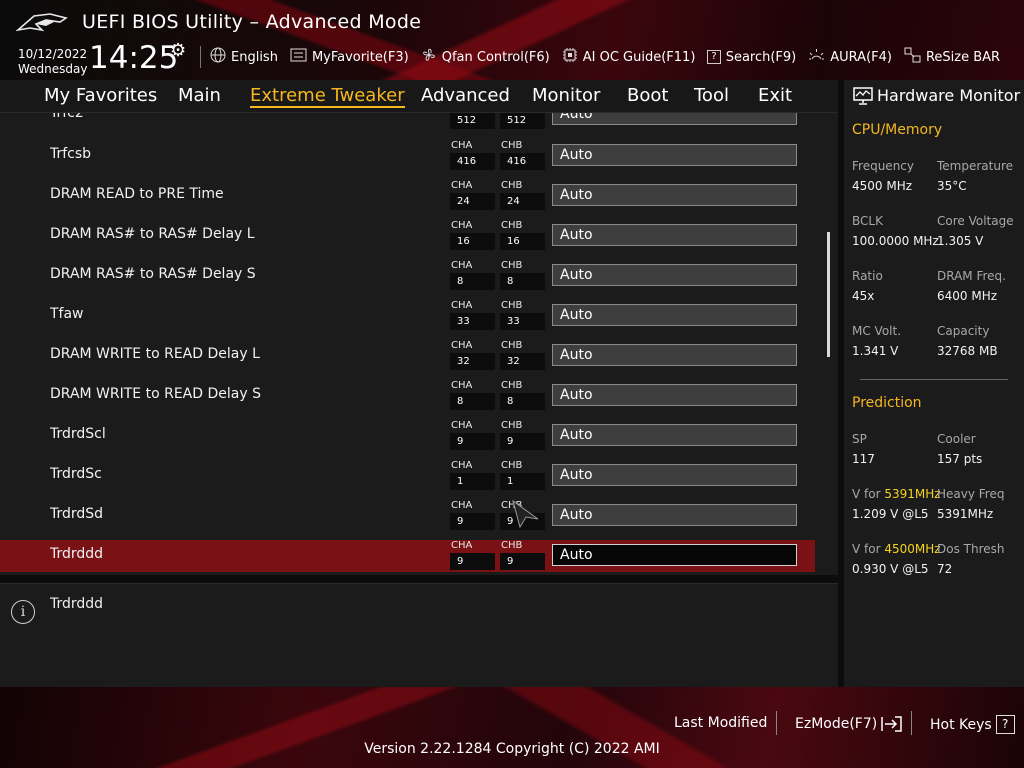 Image resolution: width=1024 pixels, height=768 pixels. What do you see at coordinates (522, 156) in the screenshot?
I see `chb-timing: CHB 416` at bounding box center [522, 156].